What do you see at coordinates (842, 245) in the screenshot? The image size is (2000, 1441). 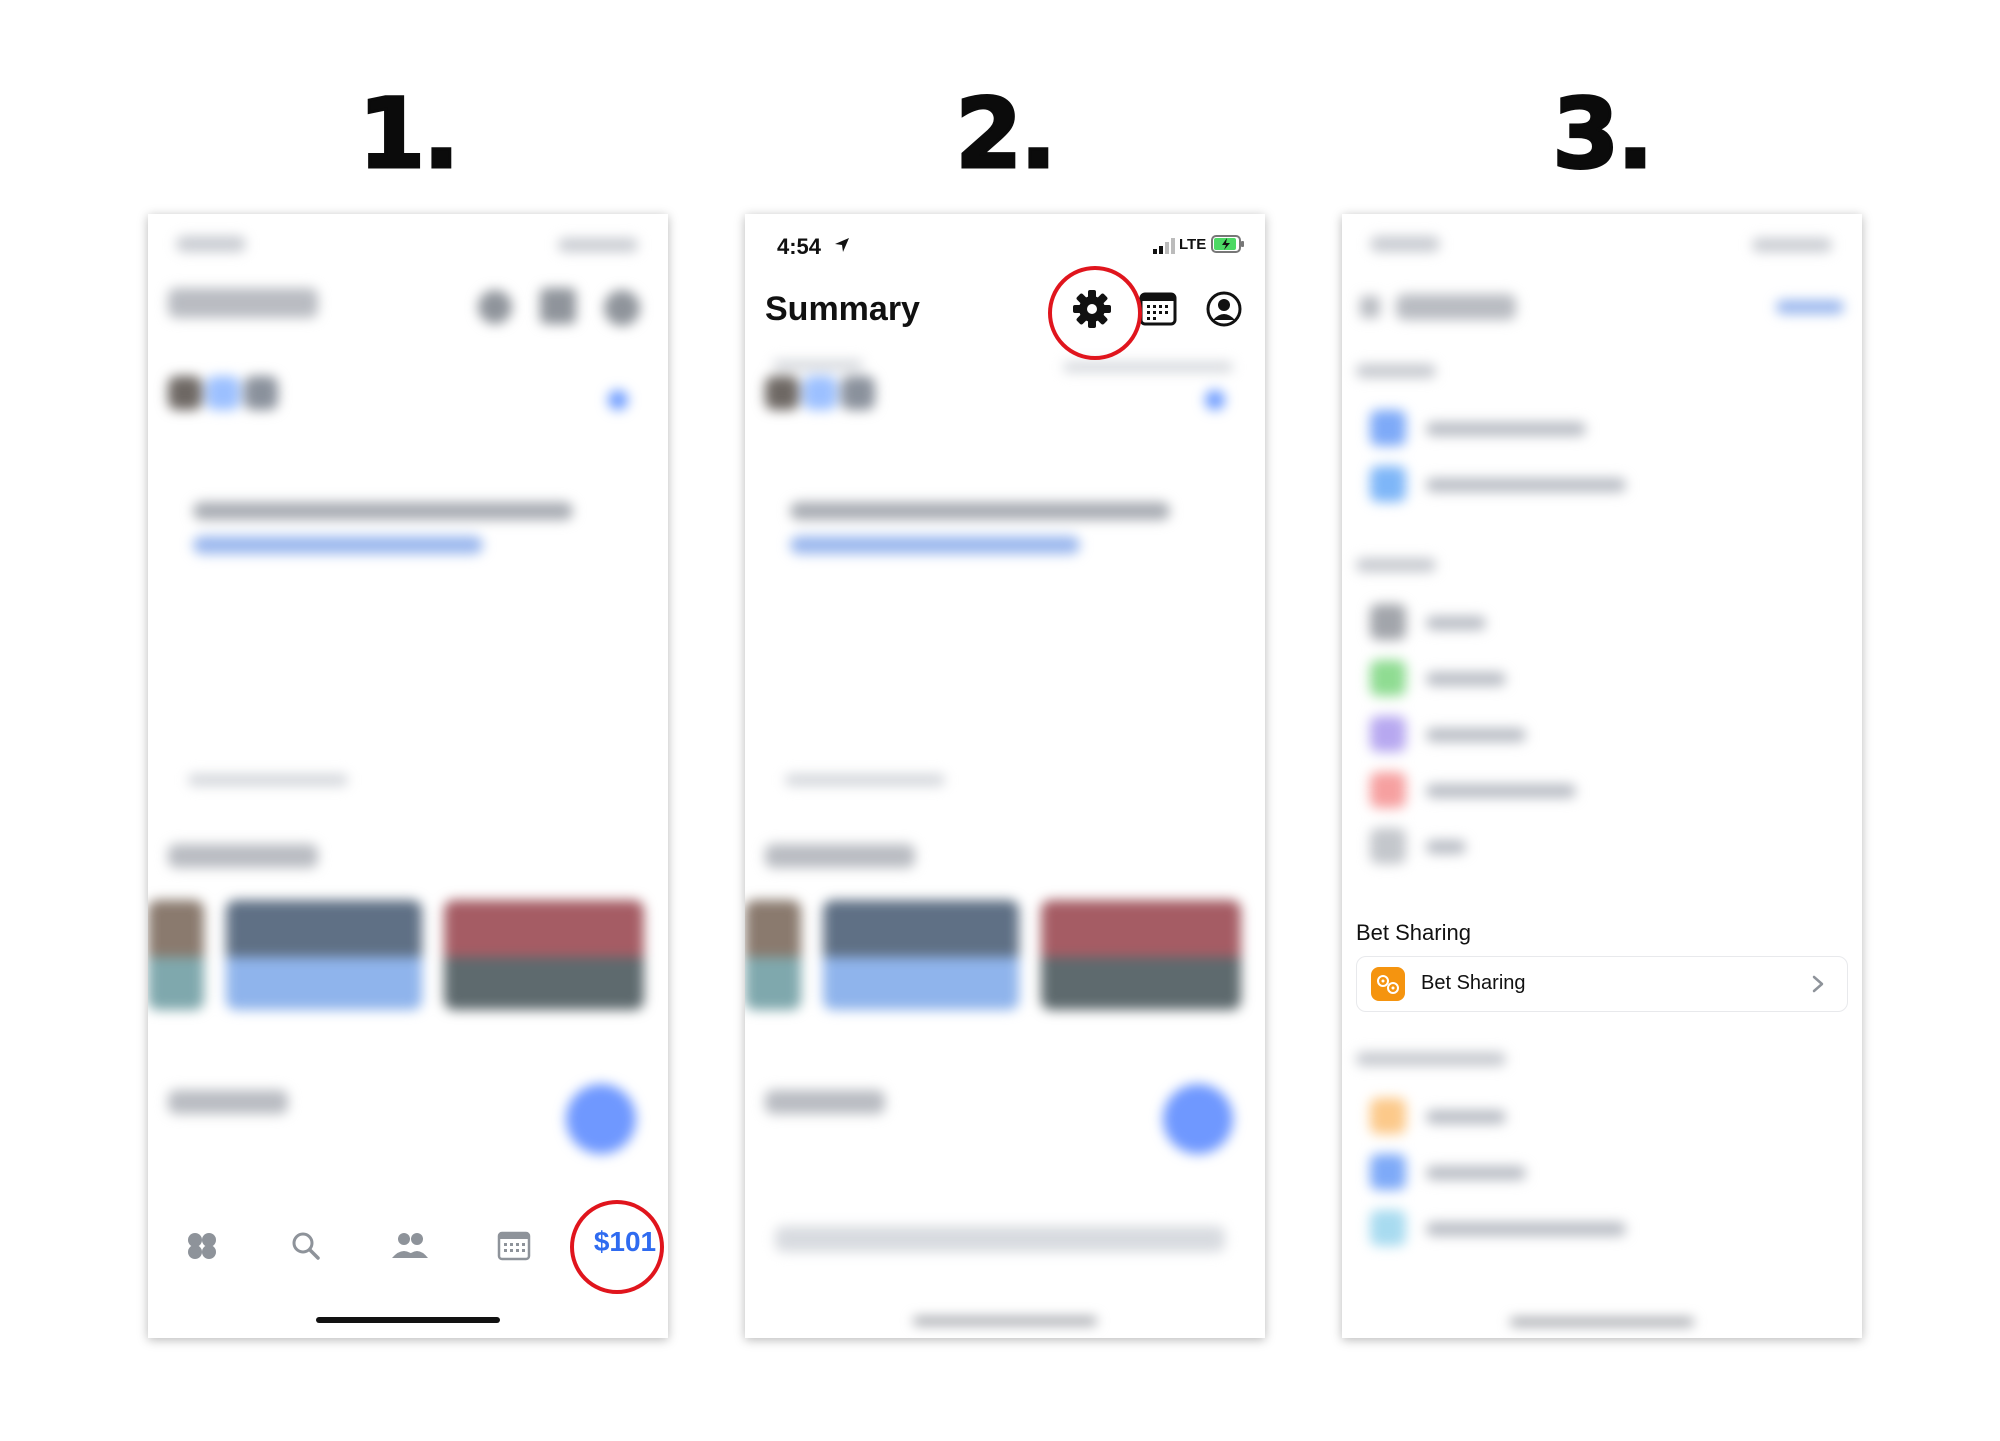 I see `location-arrow-icon` at bounding box center [842, 245].